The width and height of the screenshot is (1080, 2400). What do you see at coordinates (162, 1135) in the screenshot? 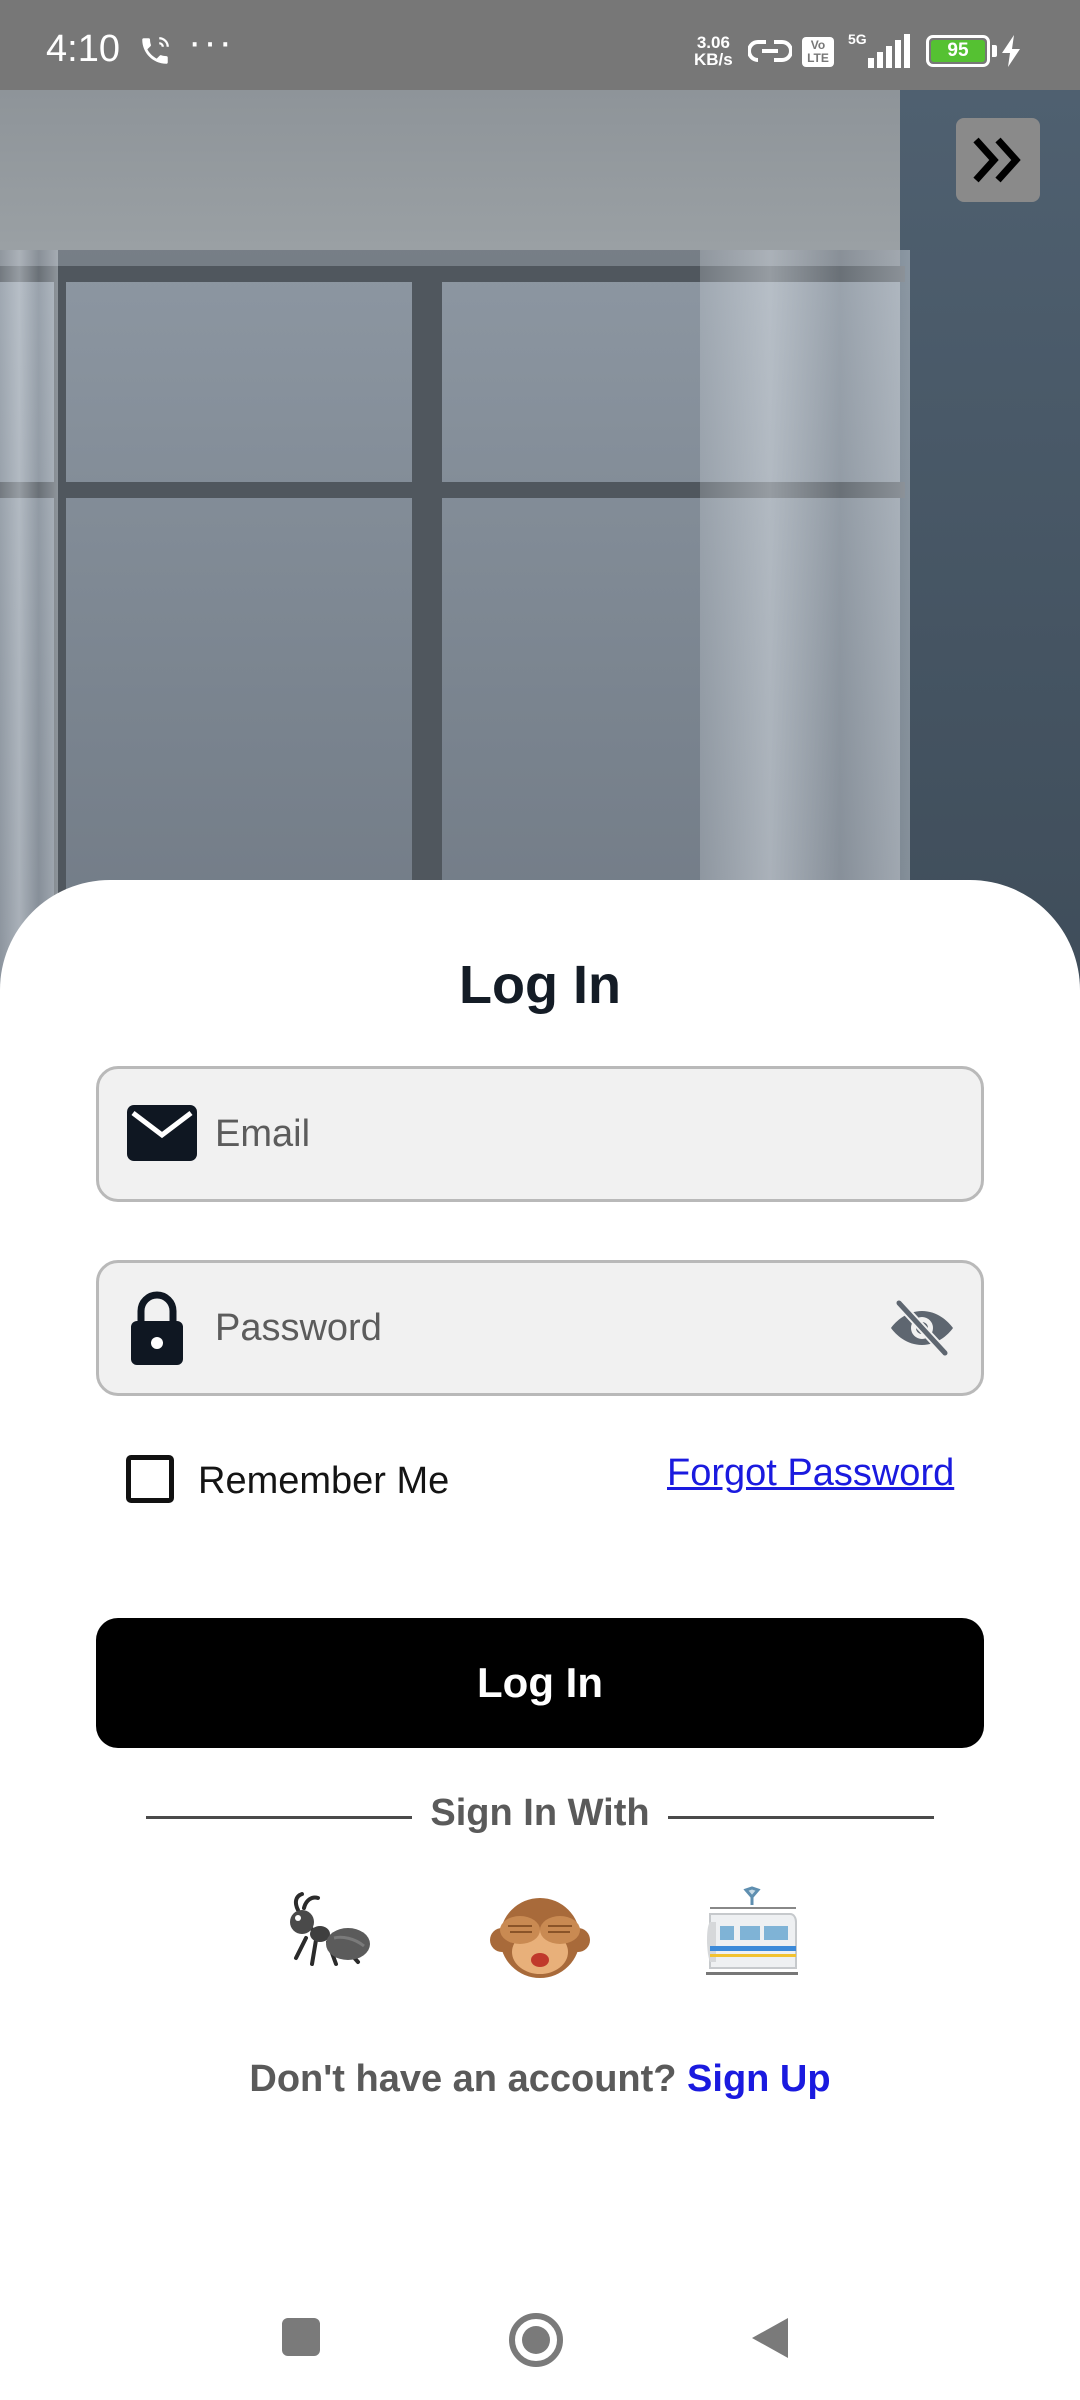
I see `mail-icon` at bounding box center [162, 1135].